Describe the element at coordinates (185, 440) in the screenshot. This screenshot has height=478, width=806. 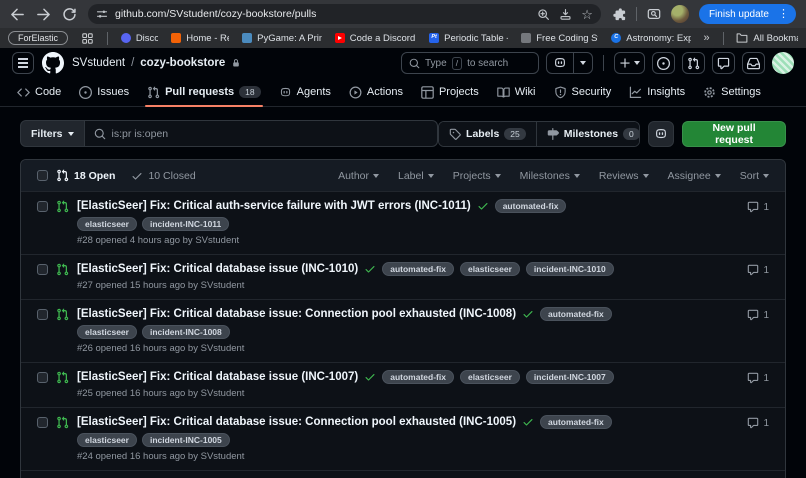
I see `label-chip: incident-INC-1005` at that location.